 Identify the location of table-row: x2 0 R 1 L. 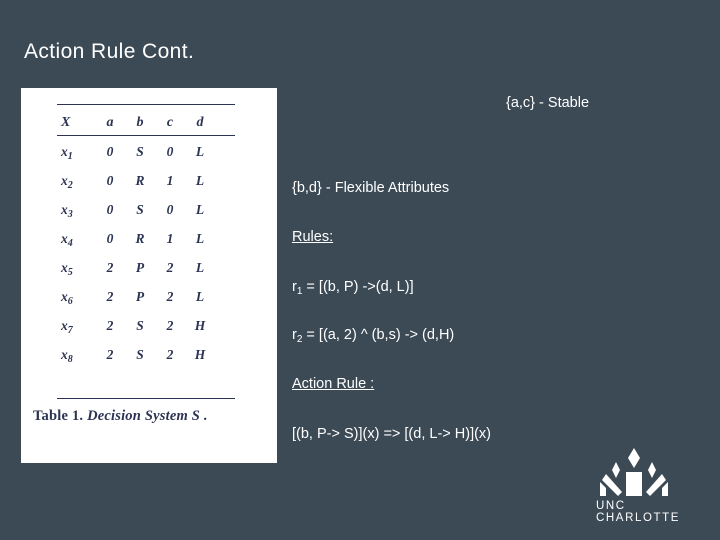
(136, 180).